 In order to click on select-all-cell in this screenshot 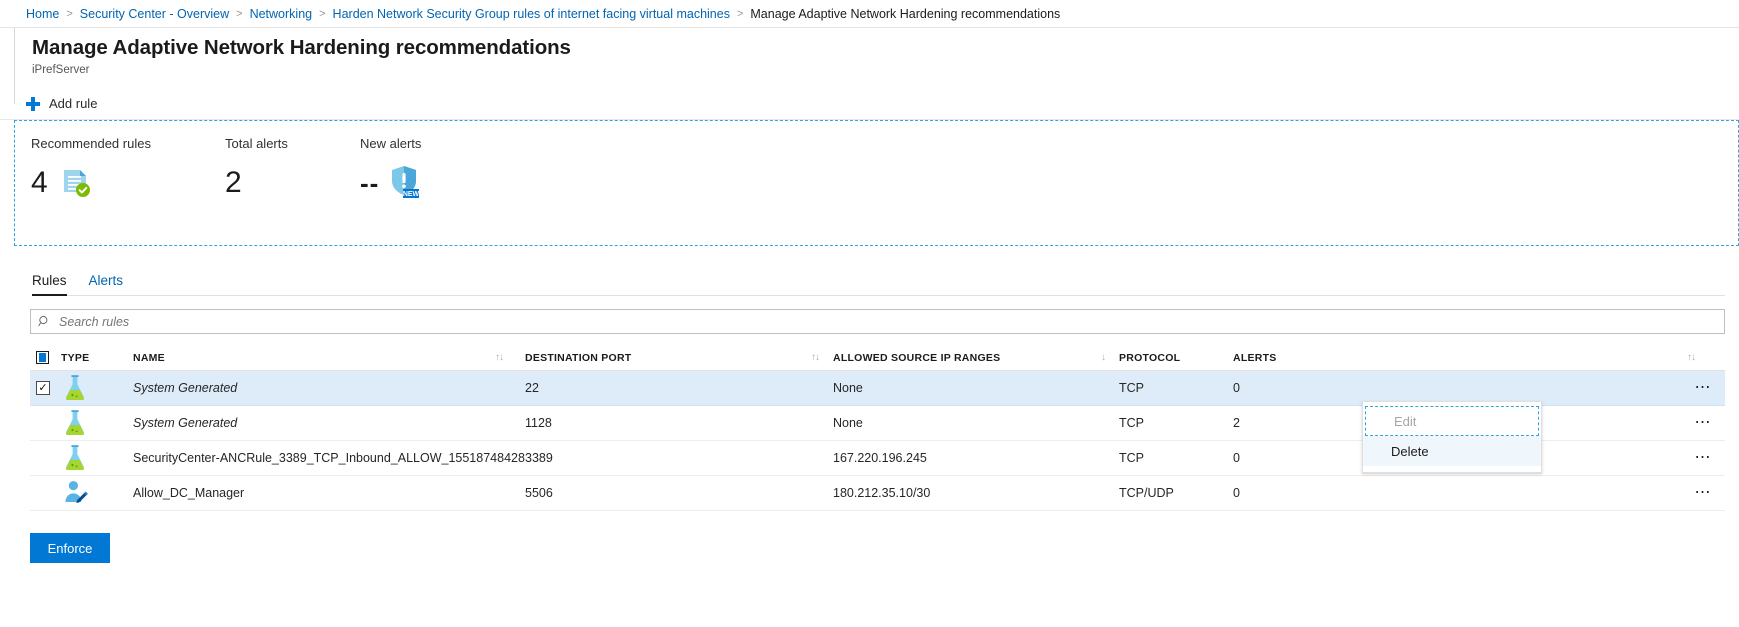, I will do `click(45, 357)`.